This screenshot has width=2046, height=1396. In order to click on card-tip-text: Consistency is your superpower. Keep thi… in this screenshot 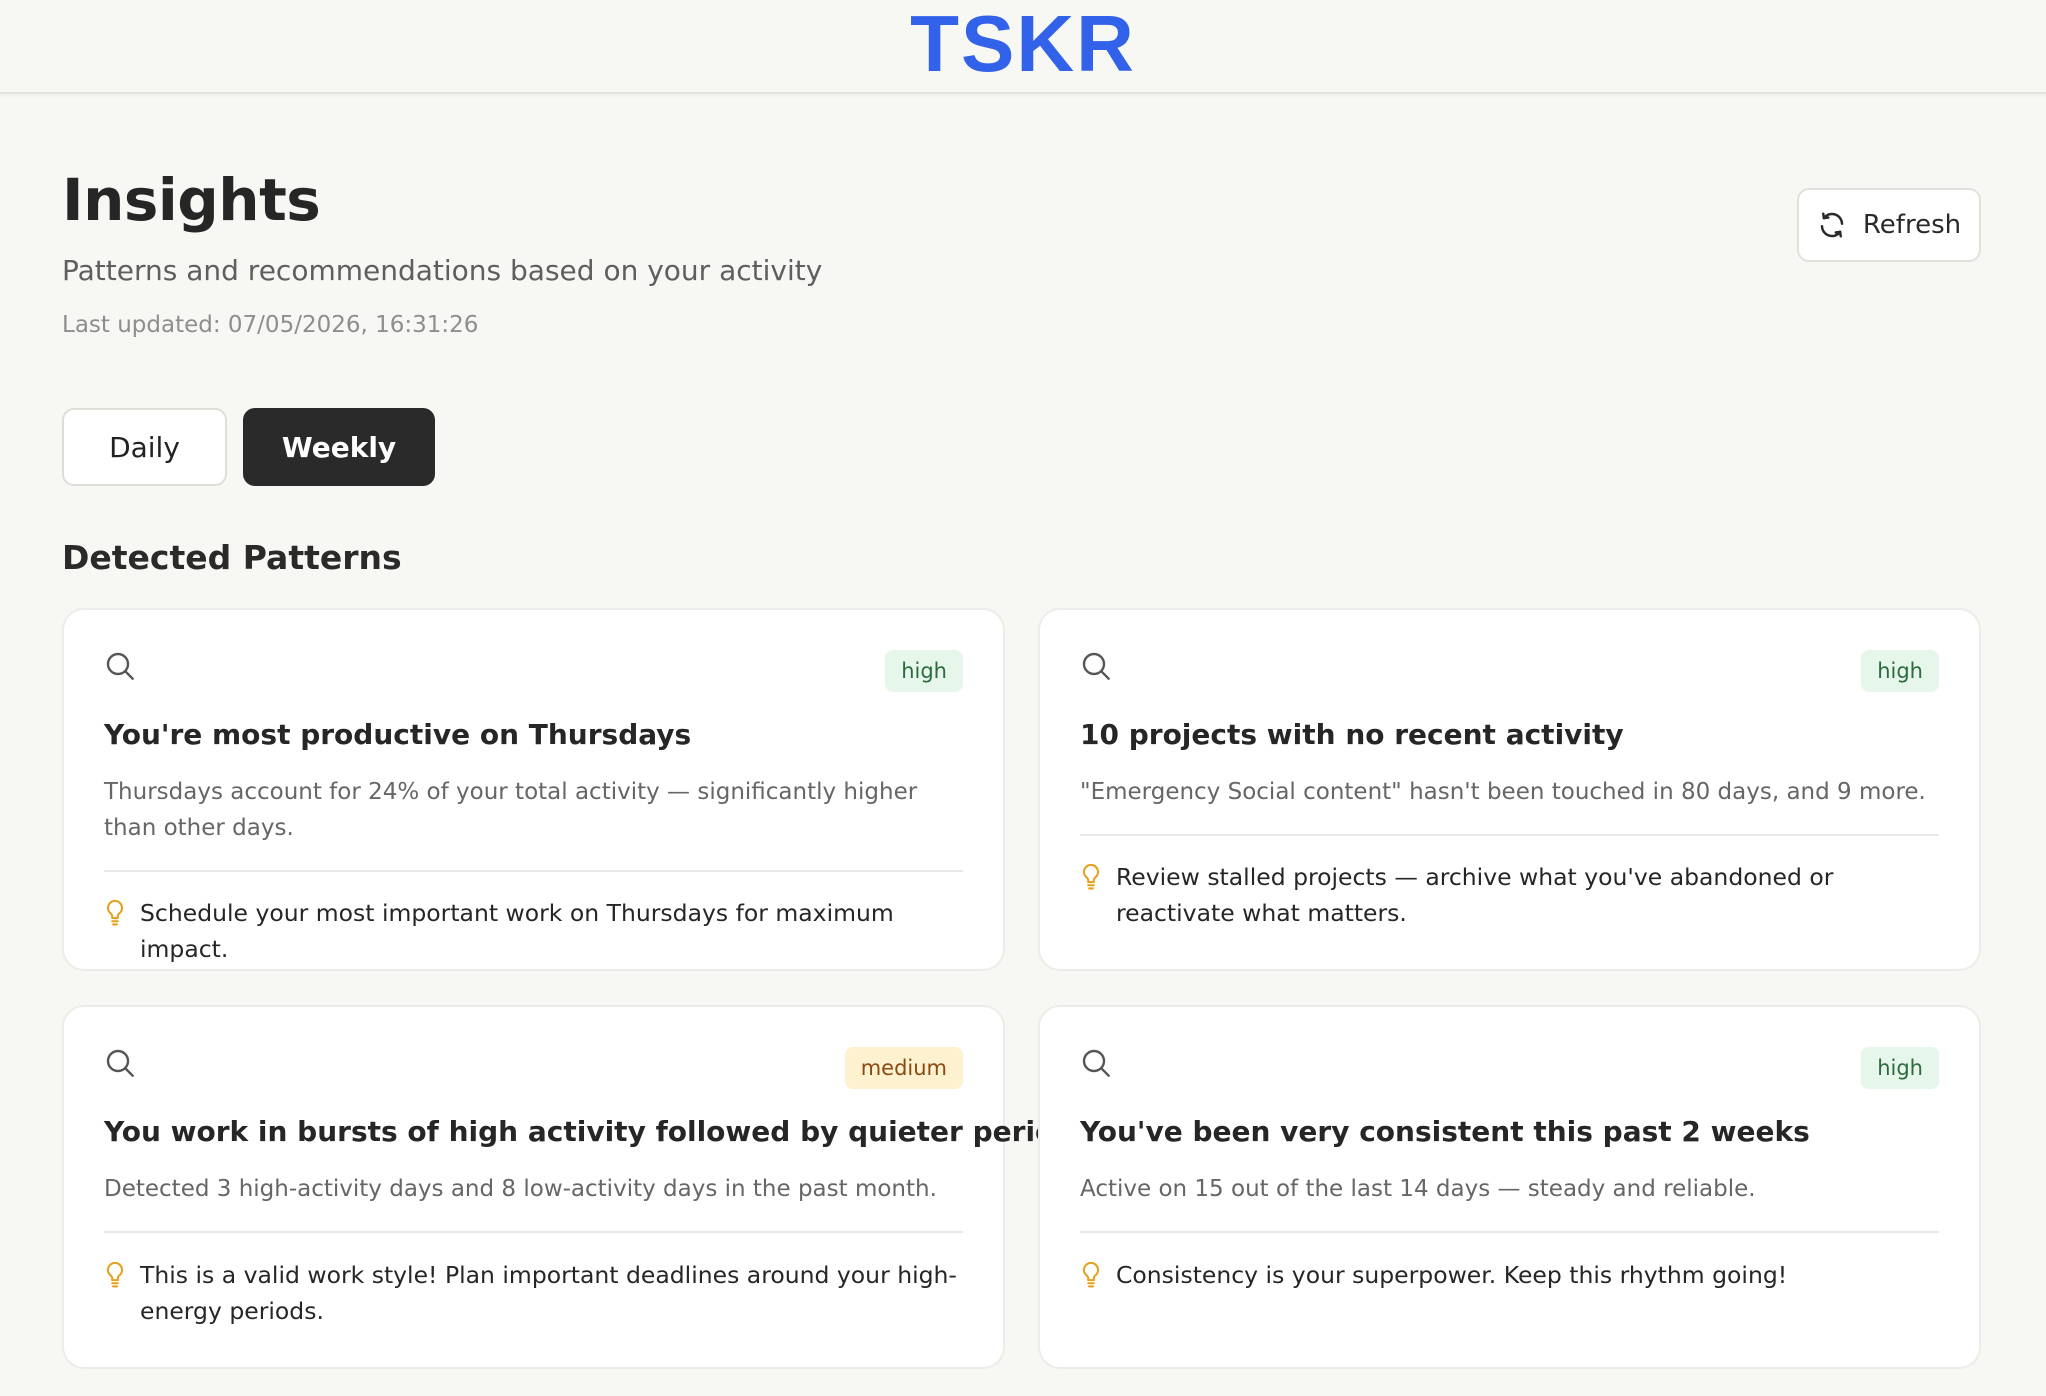, I will do `click(1452, 1275)`.